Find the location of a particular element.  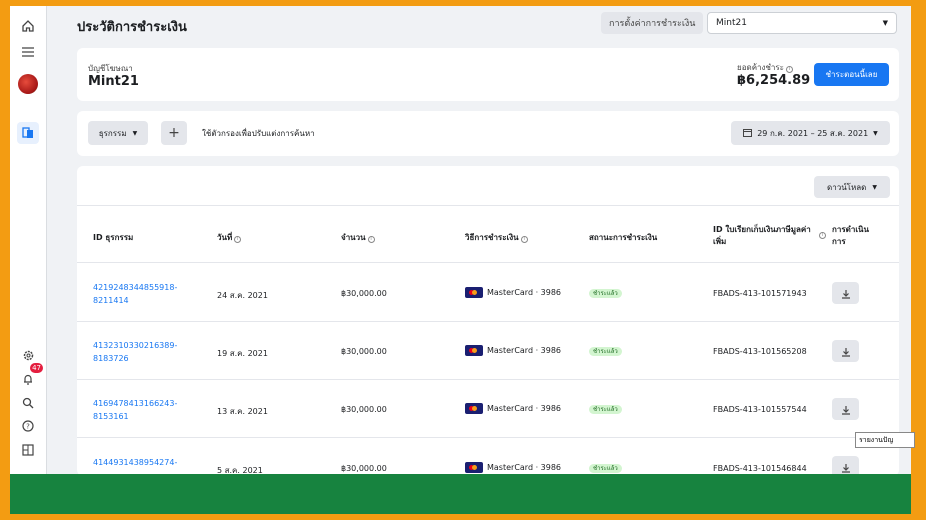

transaction-id-link: 4169478413166243-8153161 is located at coordinates (143, 410).